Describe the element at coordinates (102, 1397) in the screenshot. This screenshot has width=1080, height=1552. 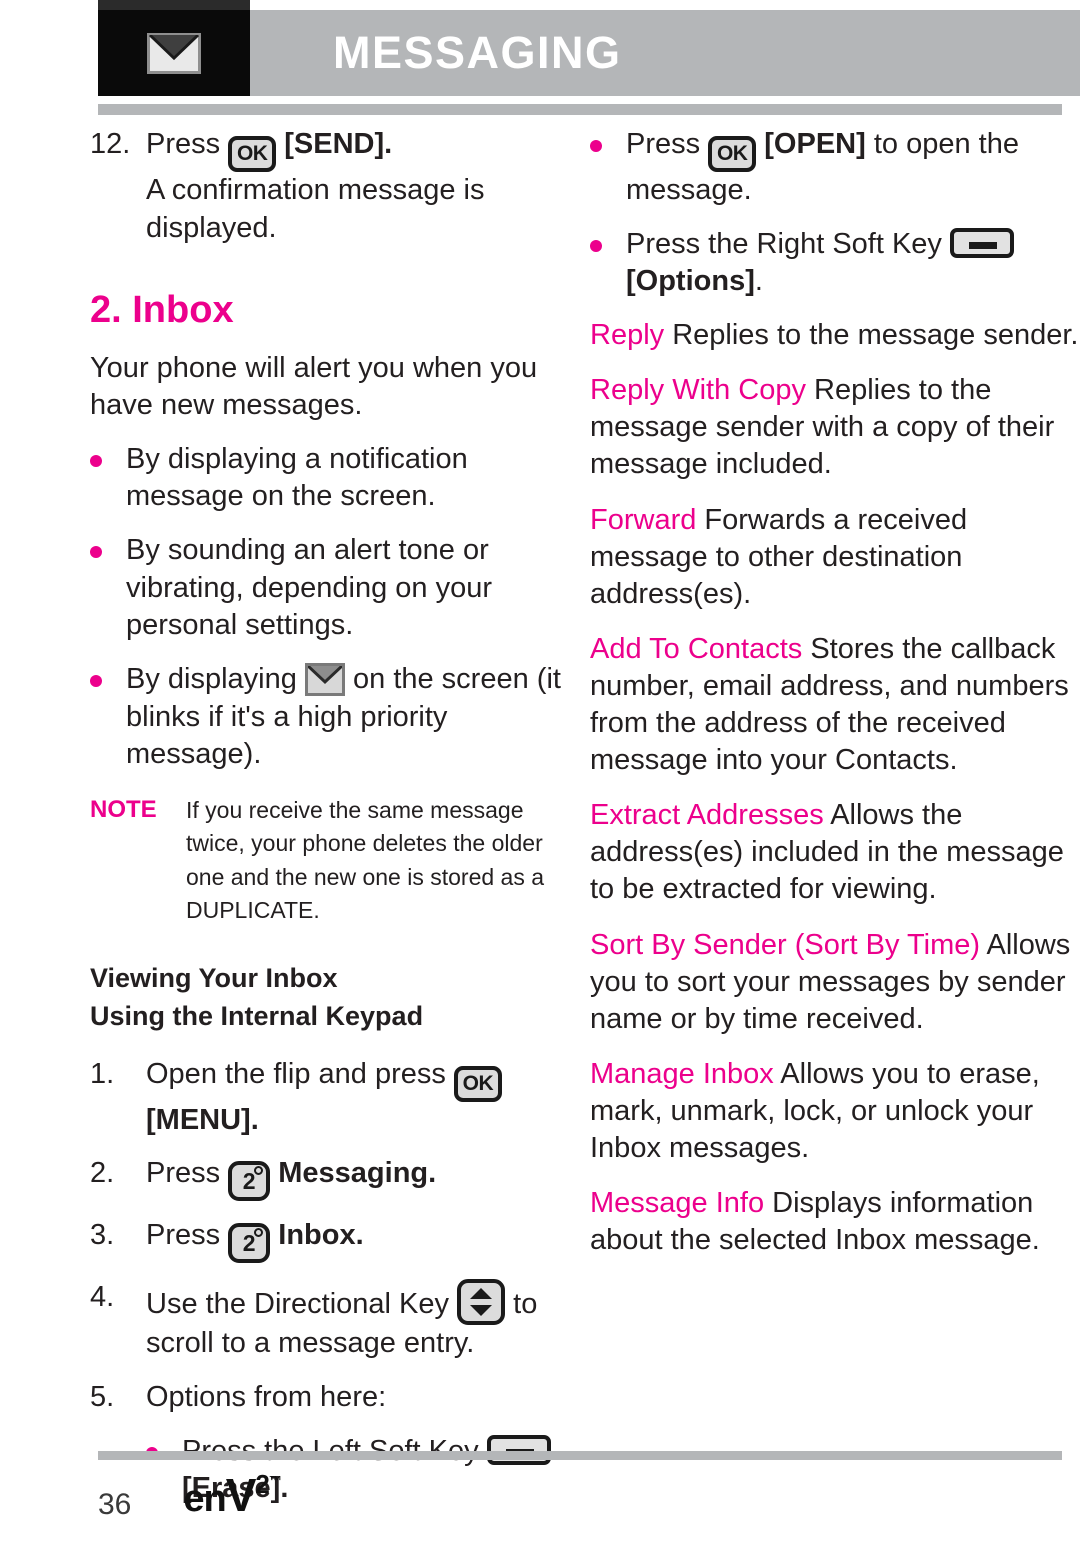
I see `step-number: 5.` at that location.